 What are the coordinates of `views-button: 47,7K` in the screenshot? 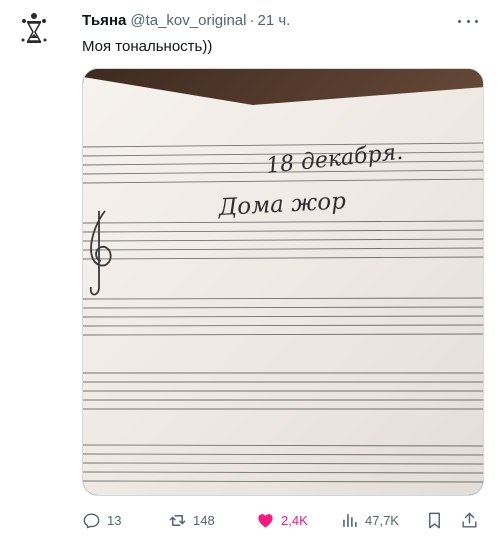 It's located at (369, 520).